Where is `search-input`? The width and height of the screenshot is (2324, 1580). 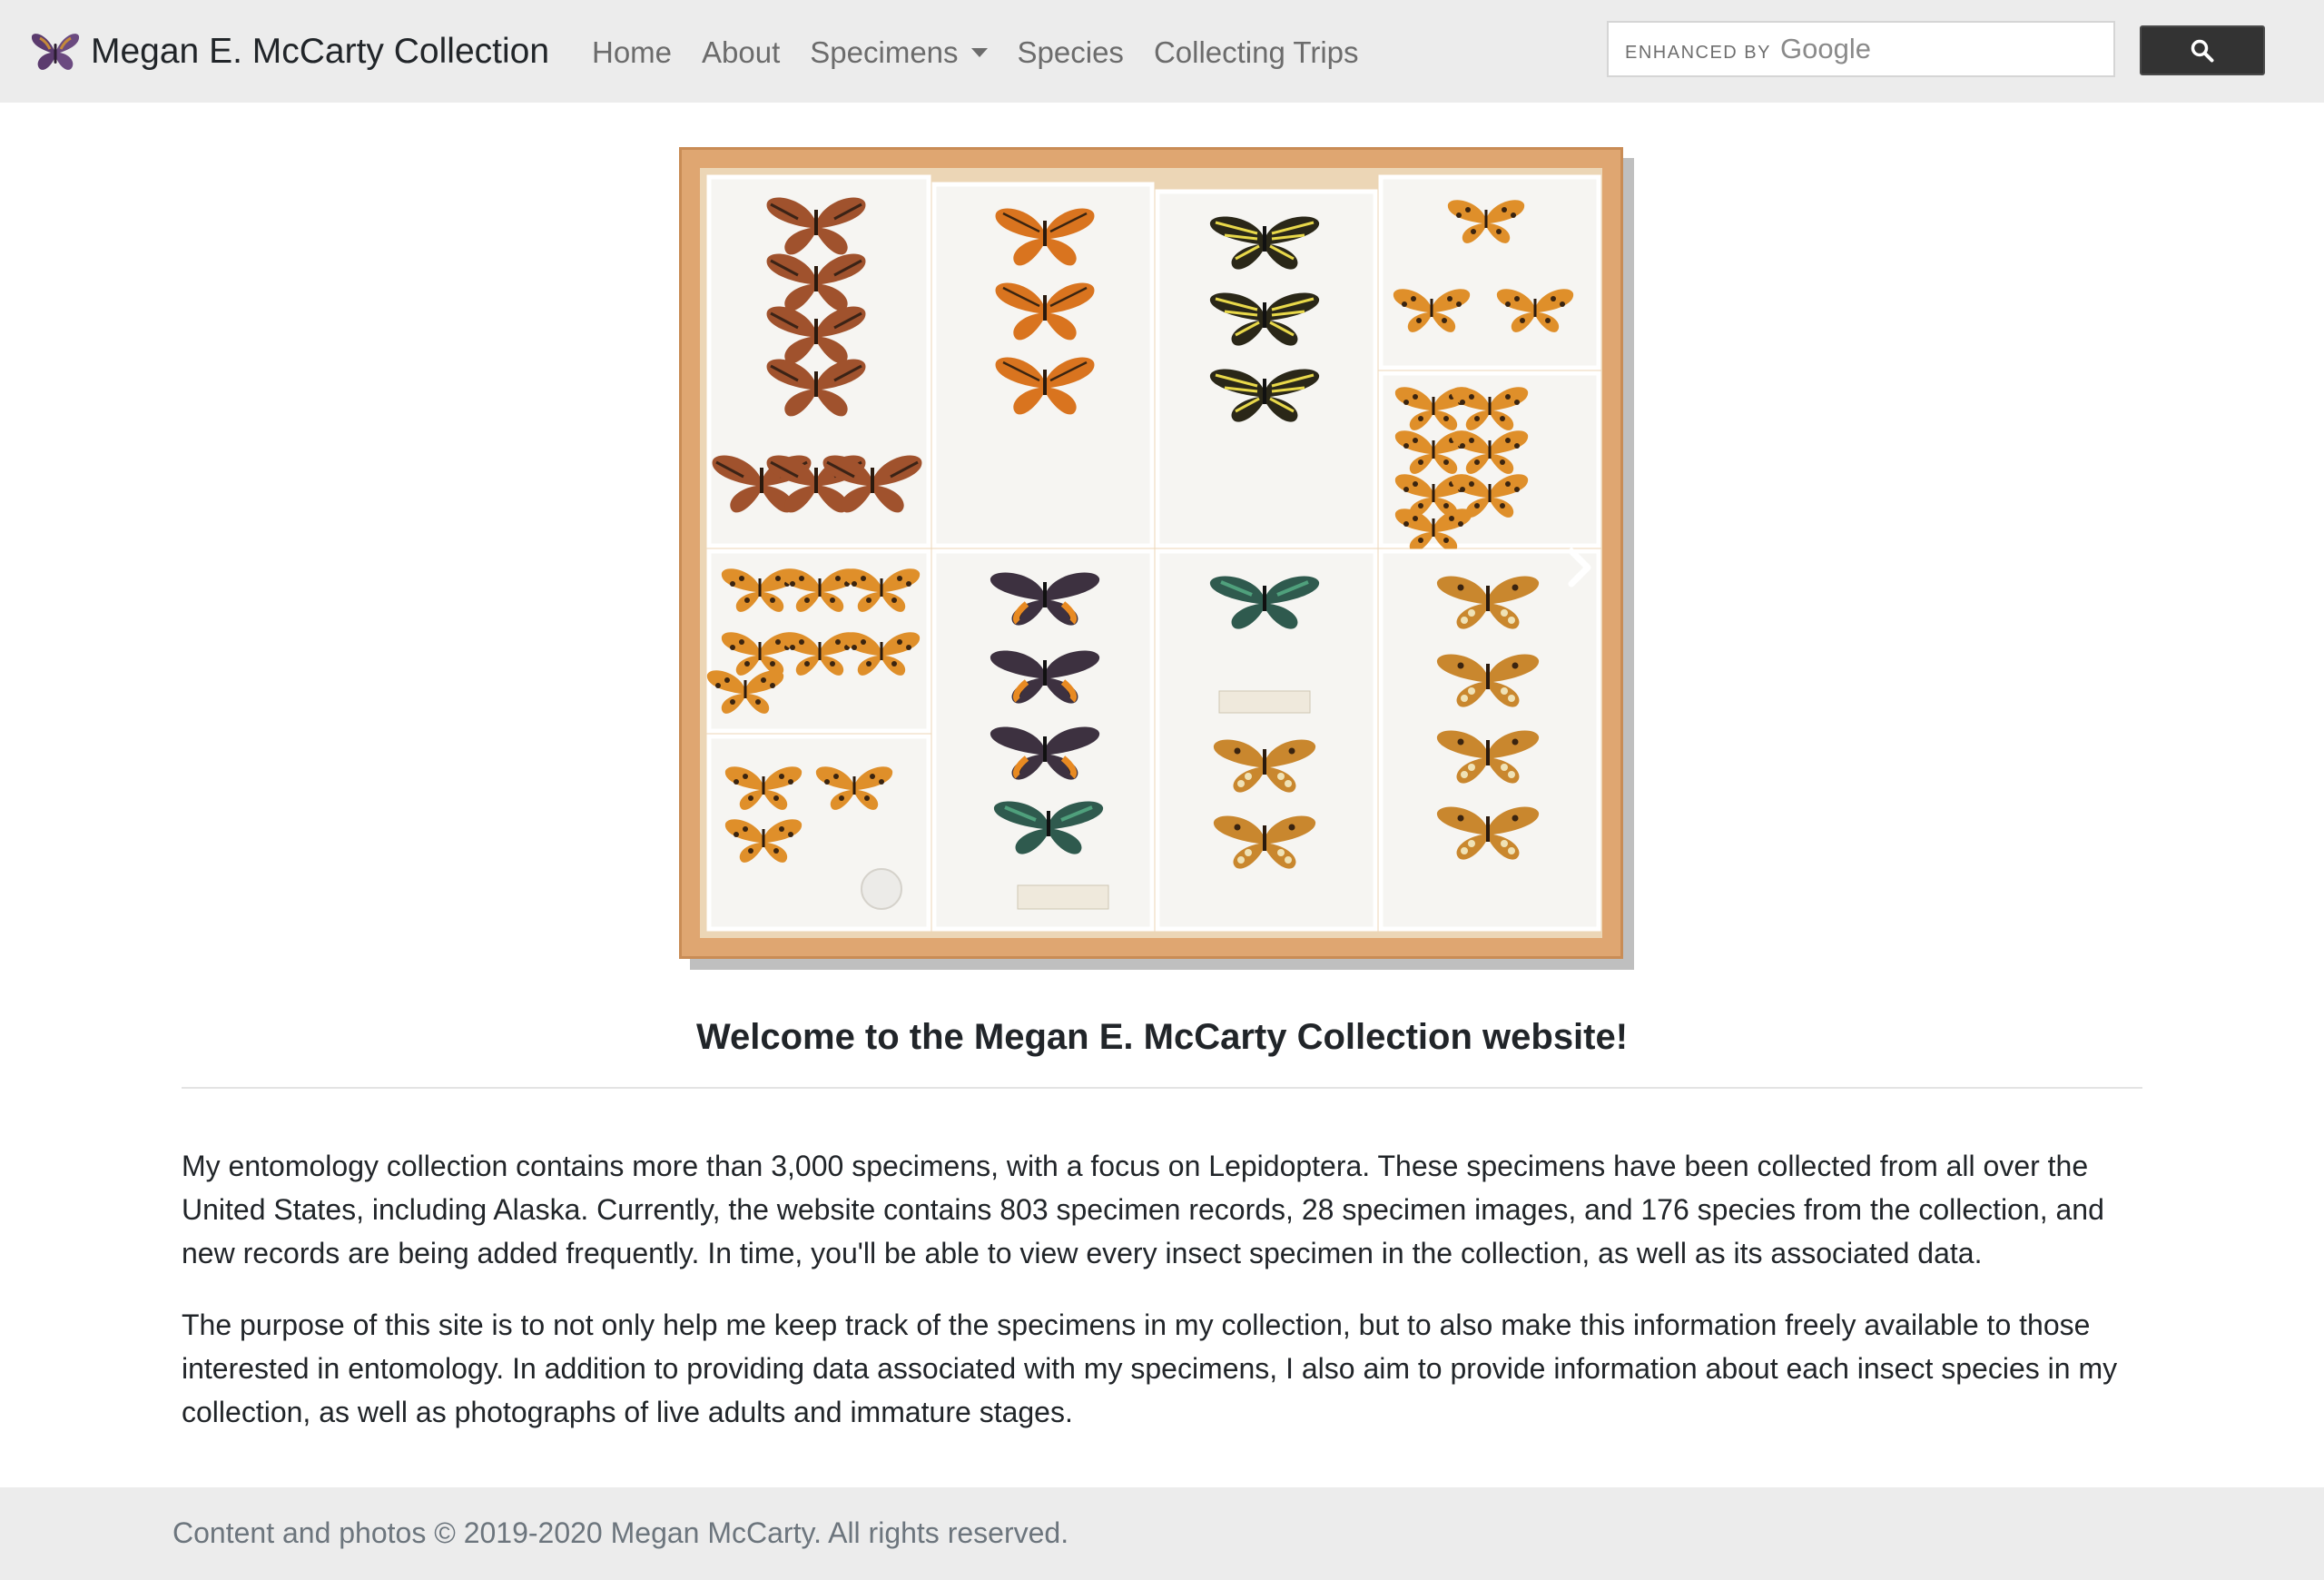 search-input is located at coordinates (1861, 49).